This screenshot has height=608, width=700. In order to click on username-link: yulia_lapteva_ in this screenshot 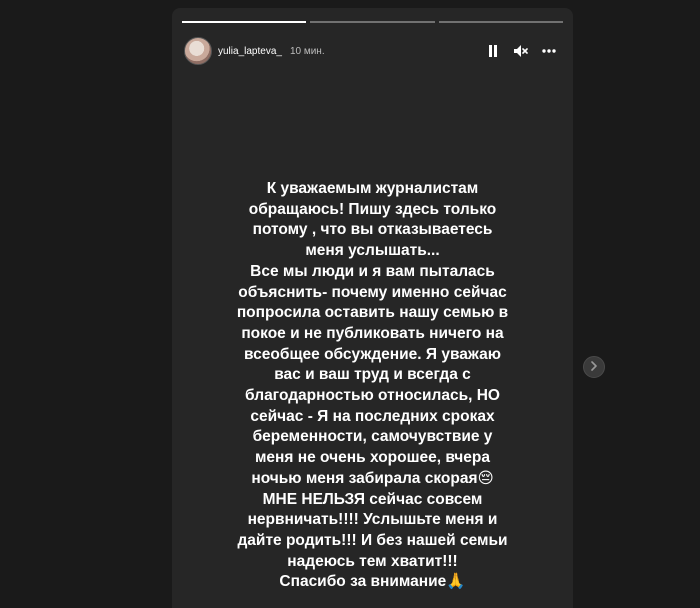, I will do `click(250, 51)`.